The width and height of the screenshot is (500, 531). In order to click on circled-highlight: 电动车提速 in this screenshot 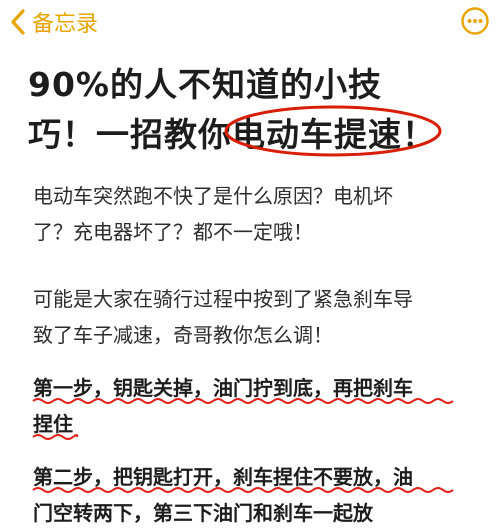, I will do `click(333, 132)`.